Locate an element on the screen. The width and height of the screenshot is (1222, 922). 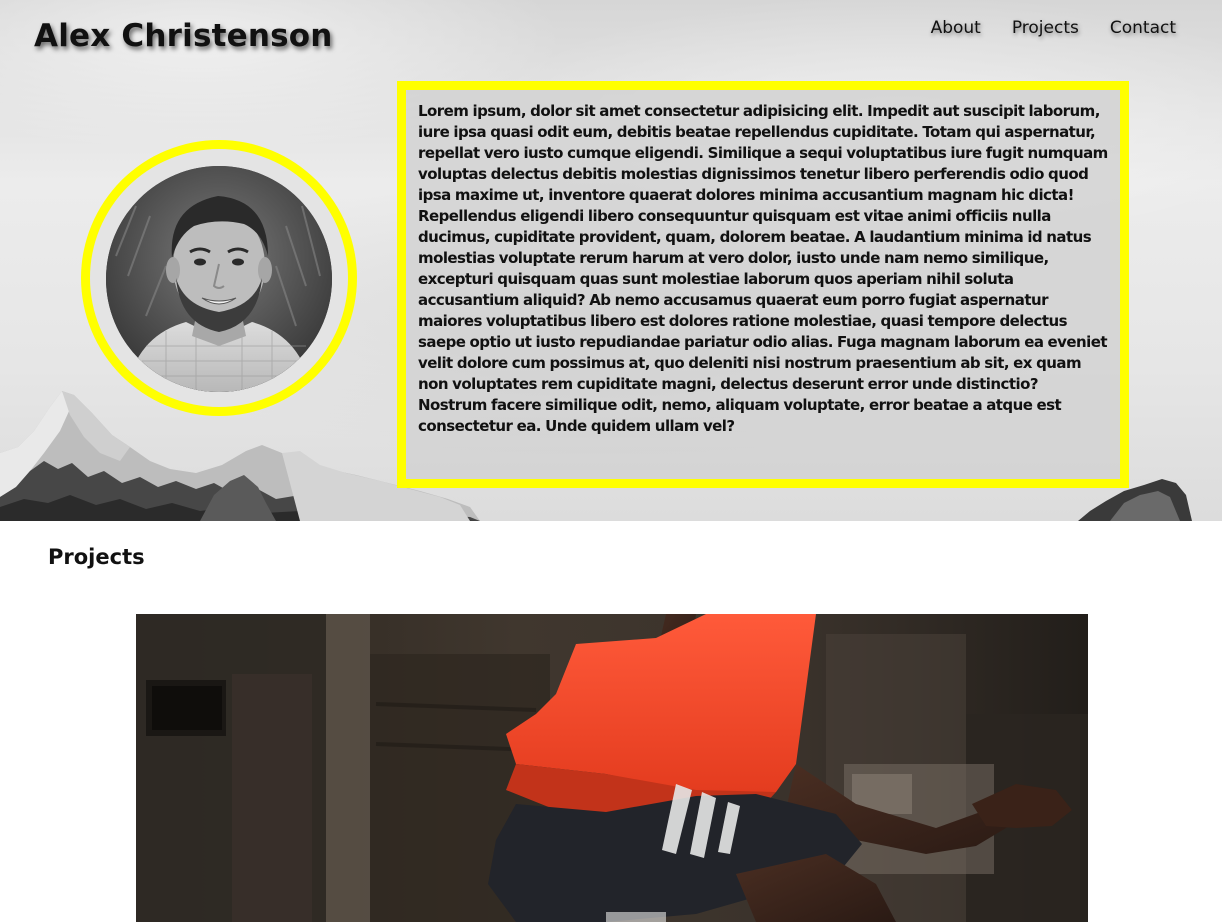
avatar-frame-inner is located at coordinates (219, 278).